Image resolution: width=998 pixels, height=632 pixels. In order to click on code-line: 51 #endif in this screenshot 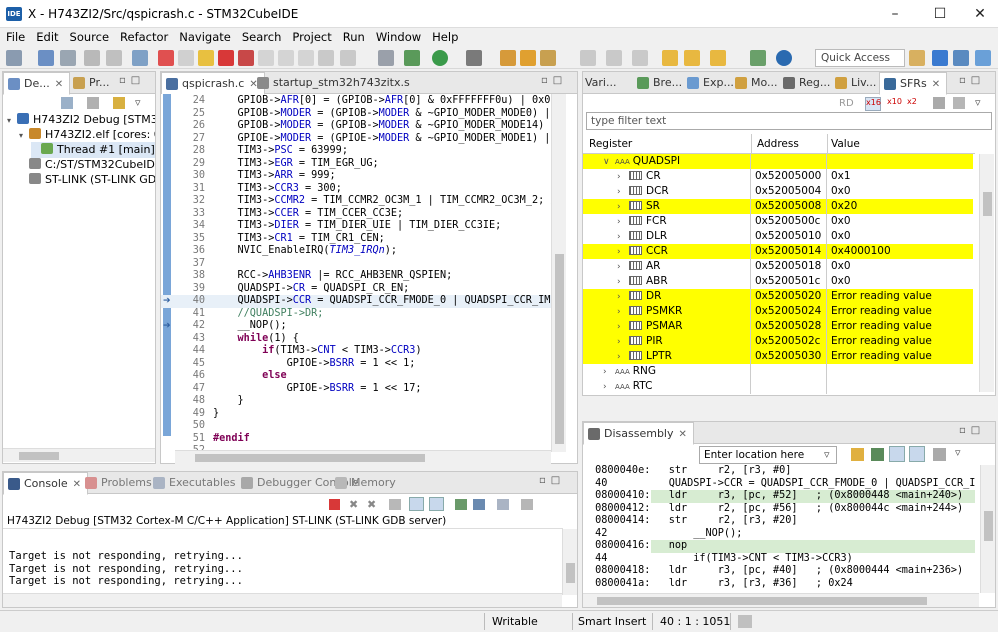, I will do `click(356, 439)`.